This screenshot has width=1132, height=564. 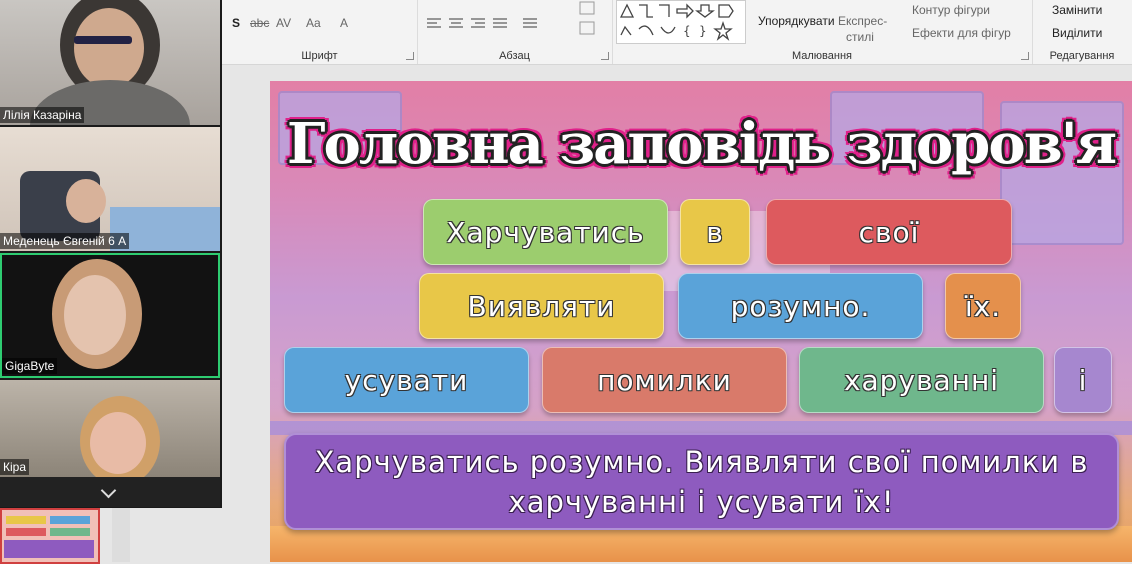 What do you see at coordinates (259, 23) in the screenshot?
I see `strikethrough-button: abc` at bounding box center [259, 23].